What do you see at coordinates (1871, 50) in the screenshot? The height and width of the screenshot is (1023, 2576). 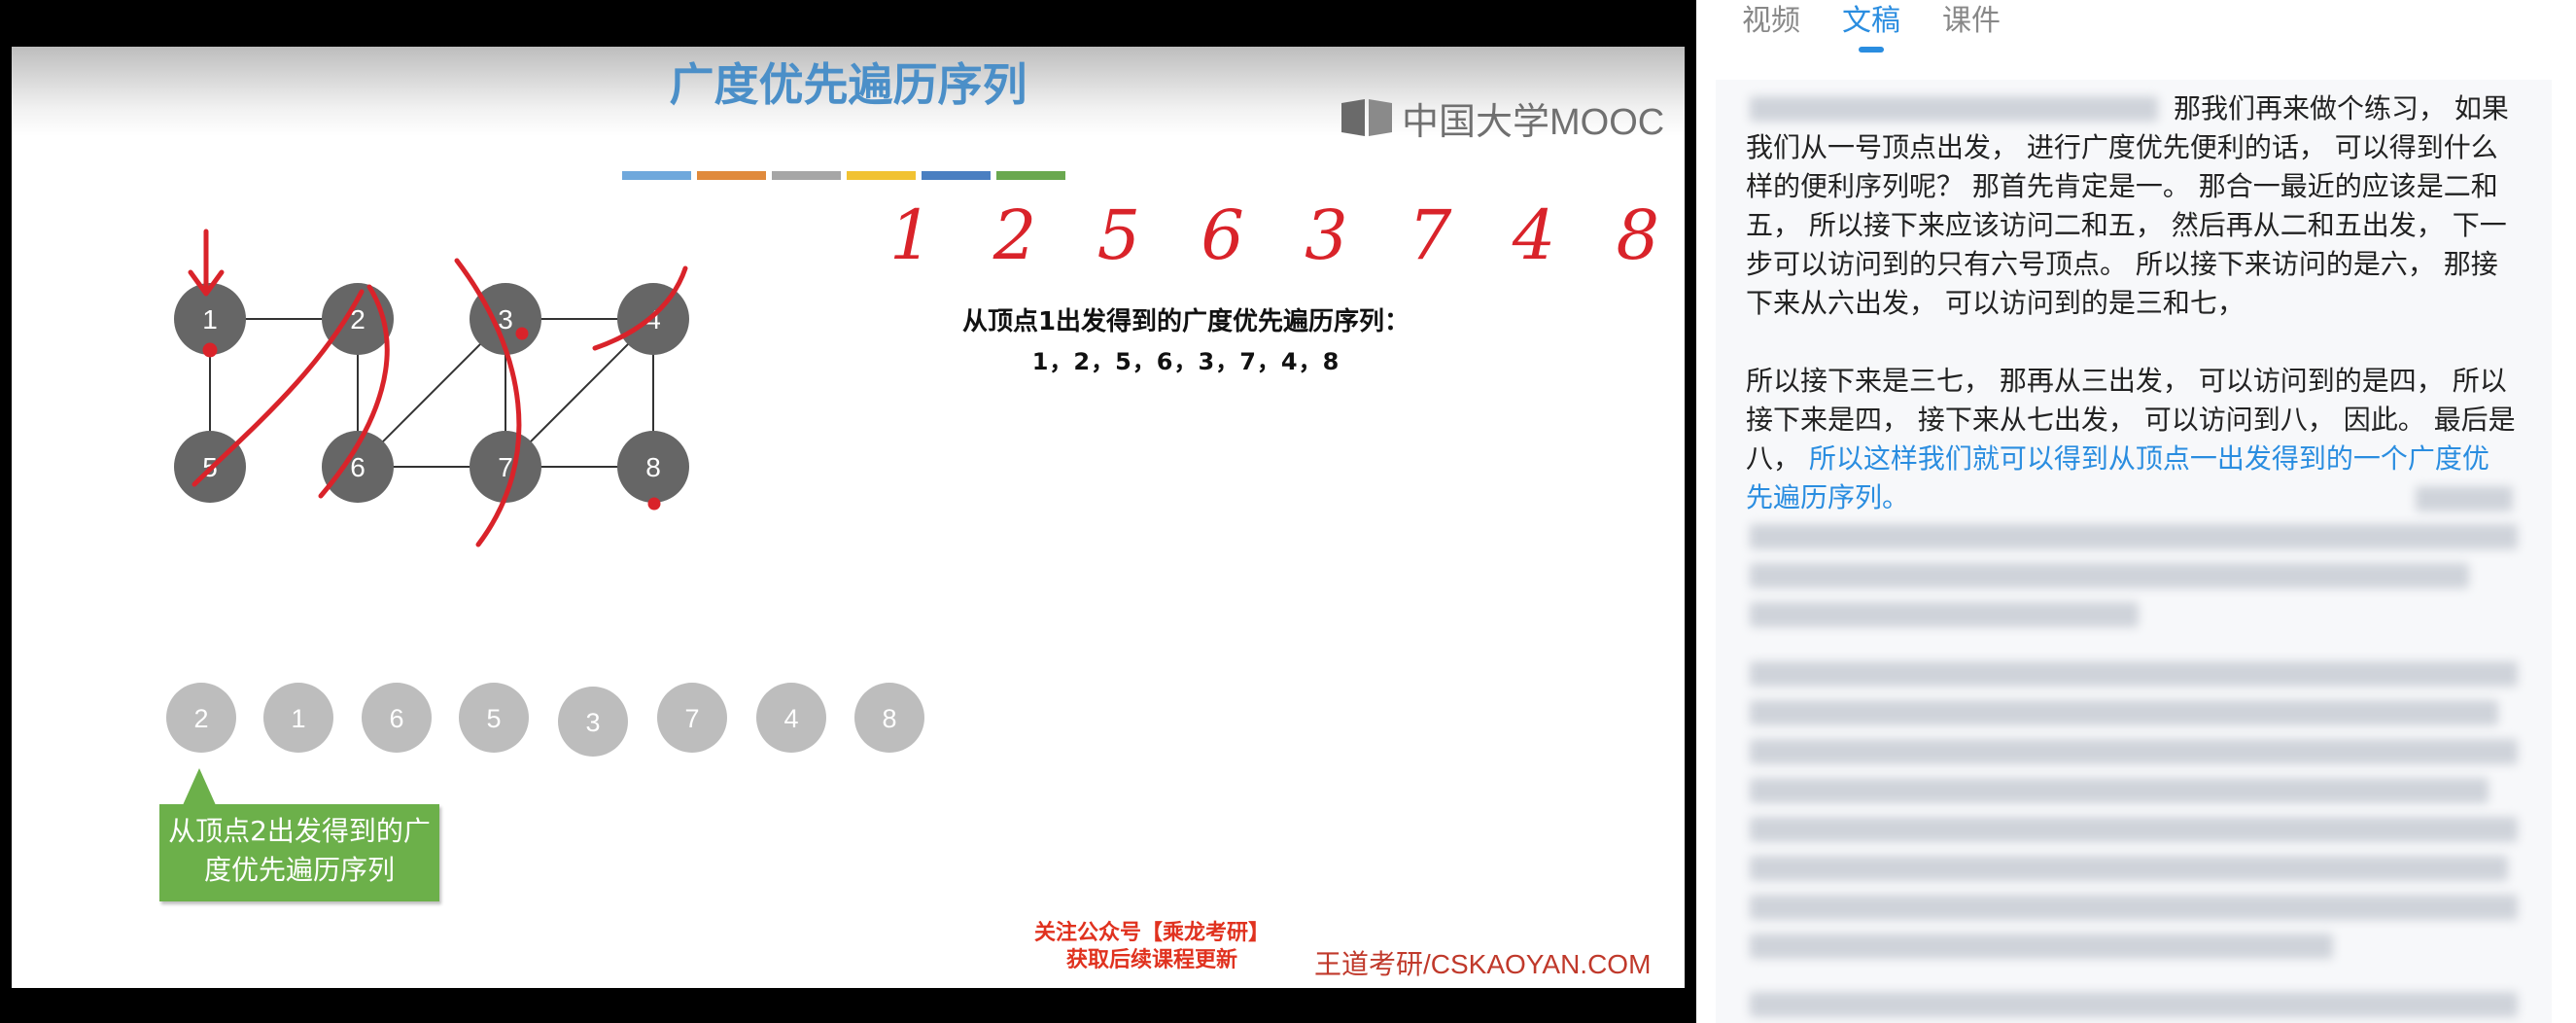 I see `active-tab-indicator` at bounding box center [1871, 50].